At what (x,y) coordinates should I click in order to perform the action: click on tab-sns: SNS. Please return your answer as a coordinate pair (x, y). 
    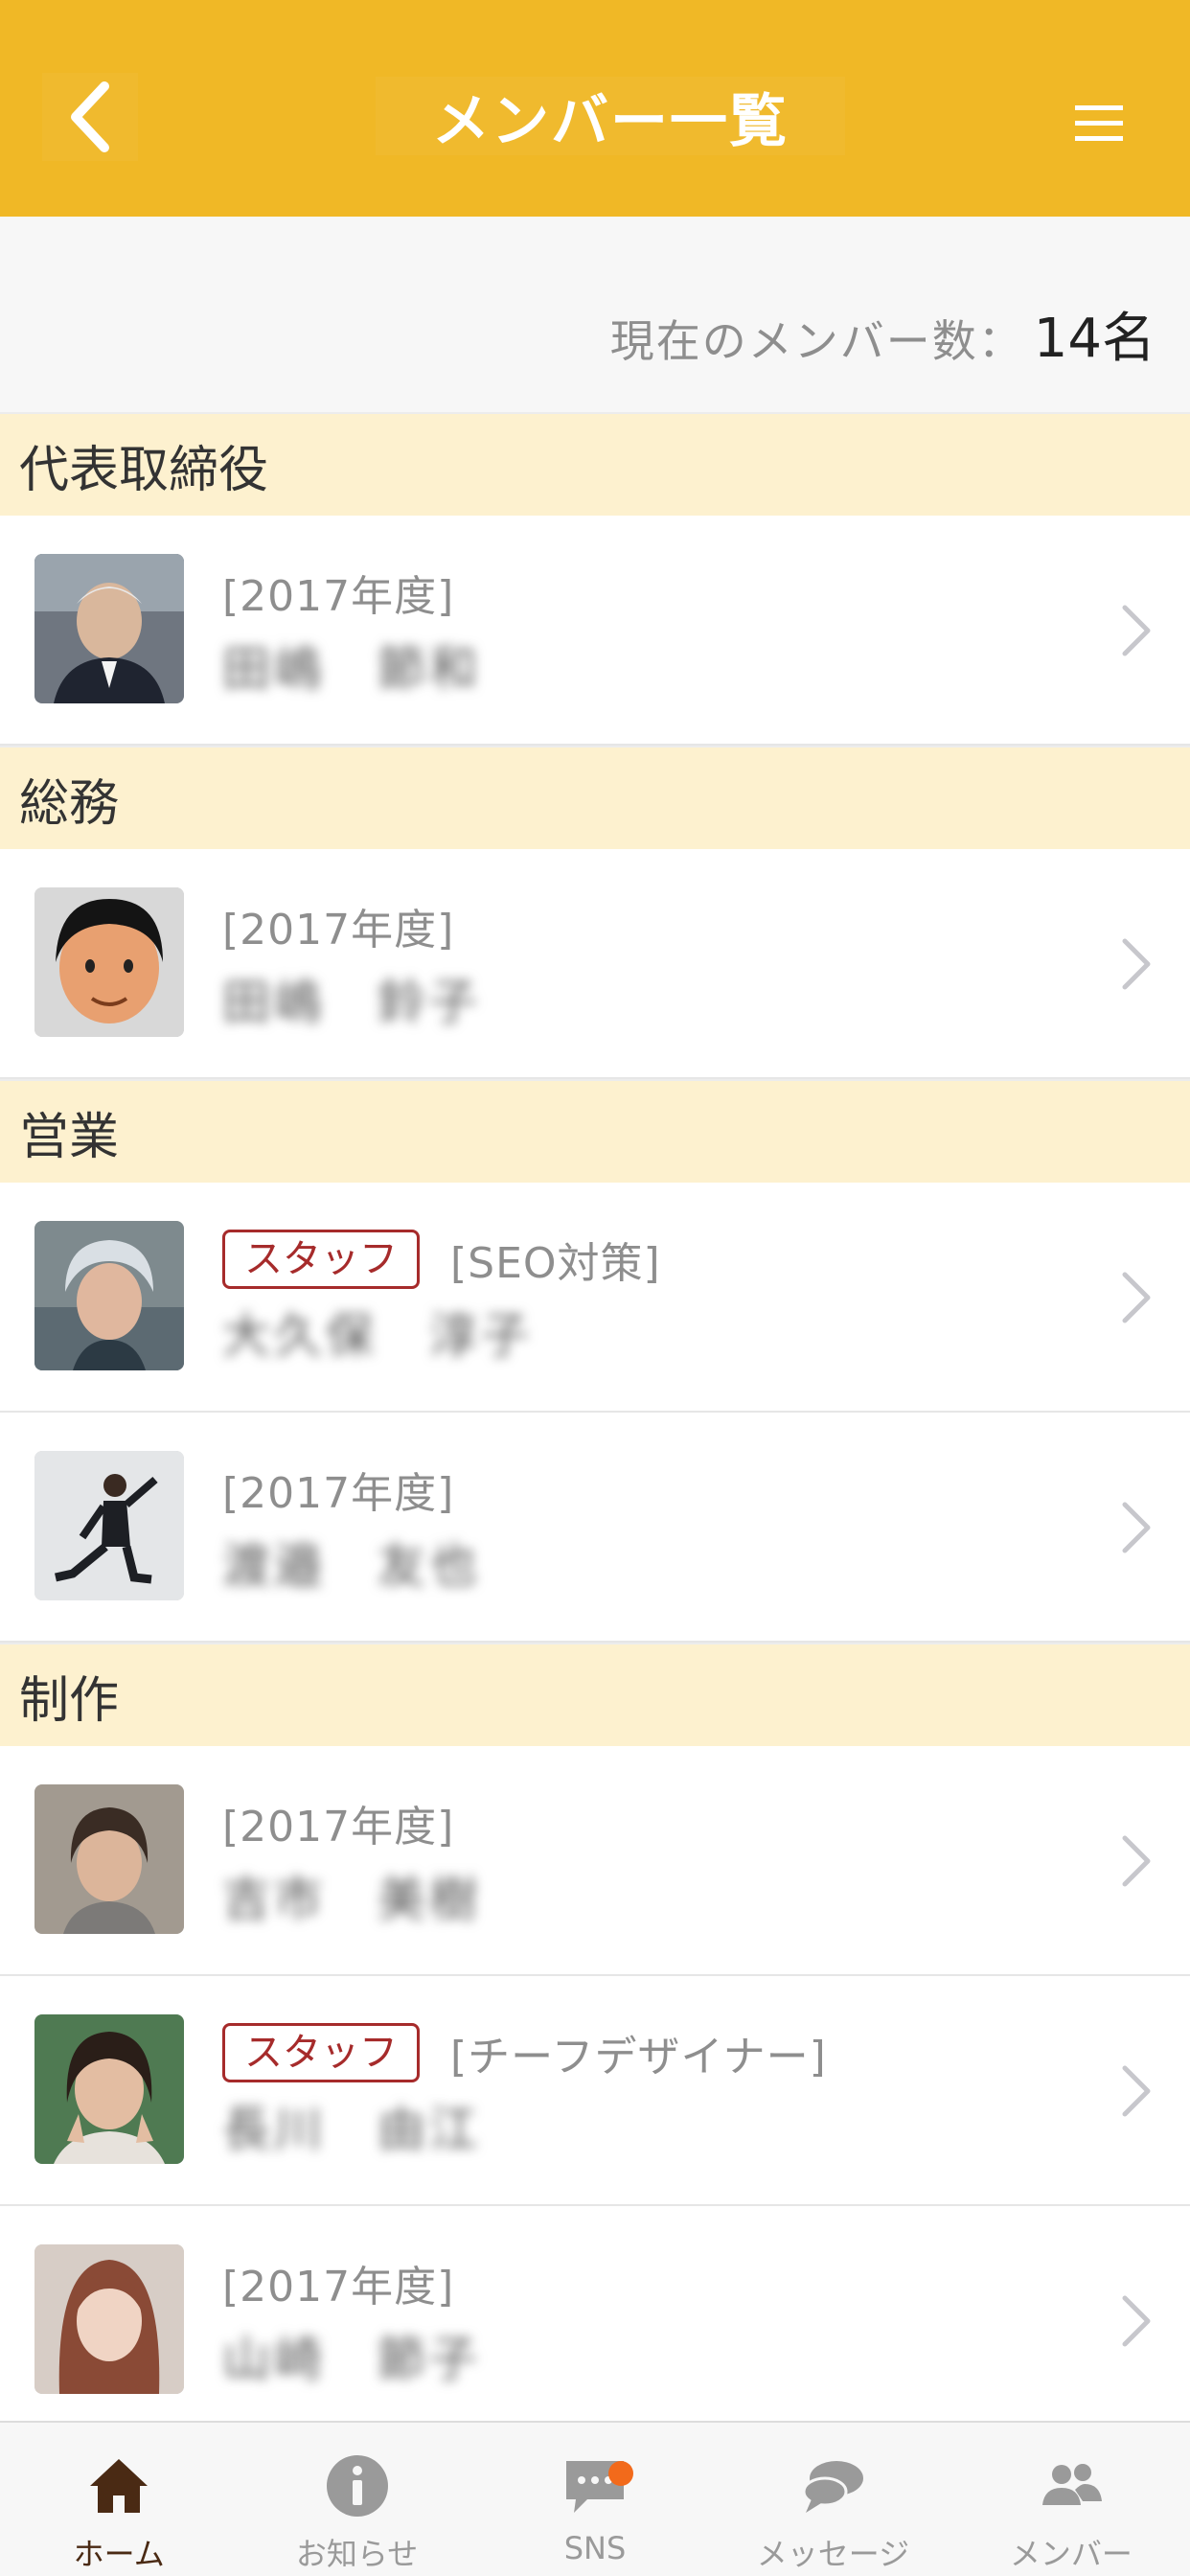
    Looking at the image, I should click on (595, 2499).